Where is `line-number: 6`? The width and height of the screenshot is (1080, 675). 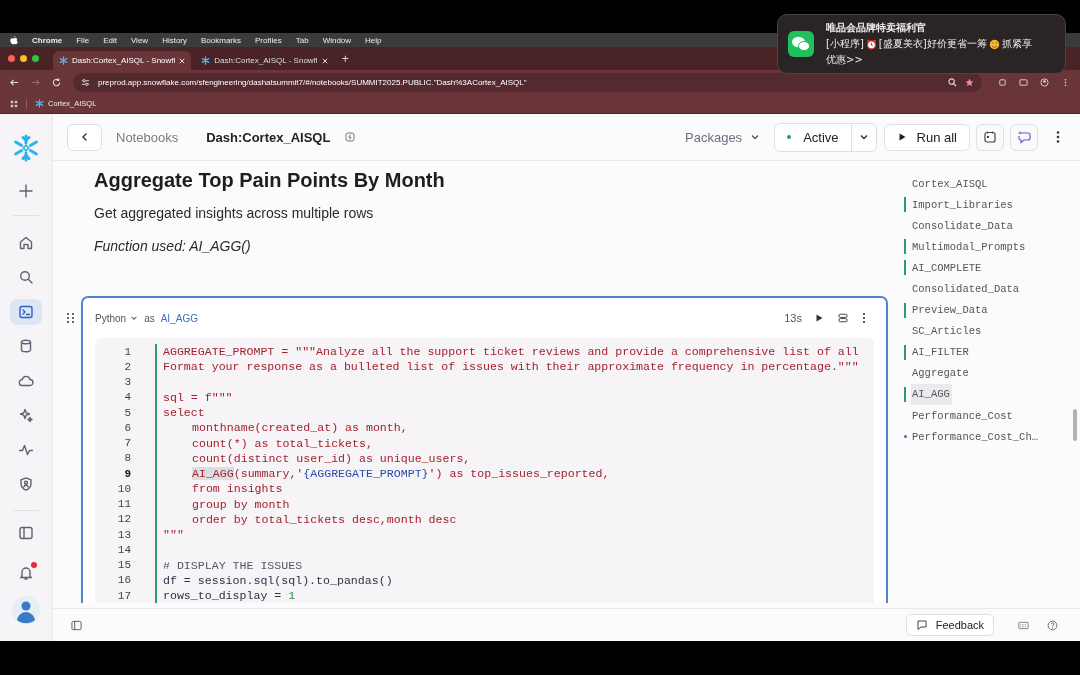
line-number: 6 is located at coordinates (127, 427).